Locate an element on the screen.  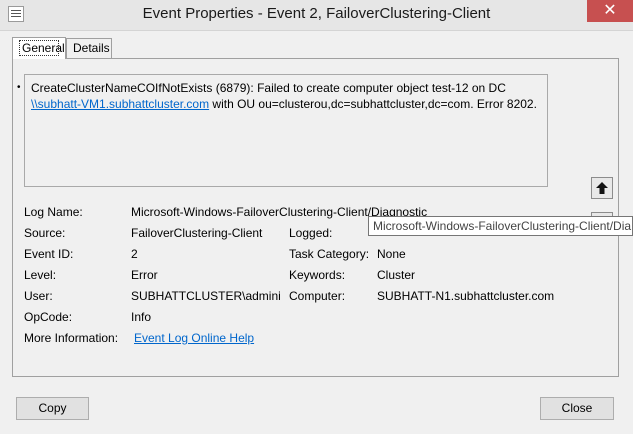
previous-event-button is located at coordinates (602, 188).